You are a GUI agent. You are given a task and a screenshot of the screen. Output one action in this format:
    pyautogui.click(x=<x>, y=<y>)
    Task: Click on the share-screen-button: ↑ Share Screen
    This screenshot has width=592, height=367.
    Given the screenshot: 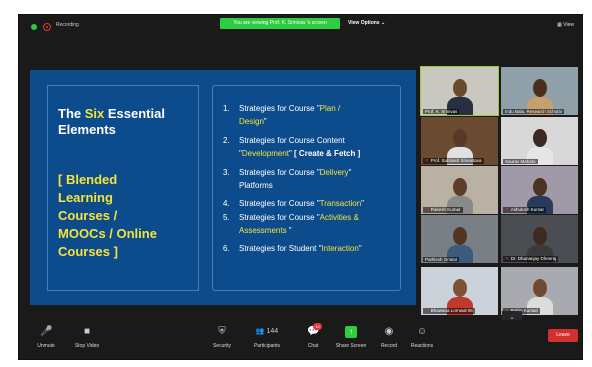 What is the action you would take?
    pyautogui.click(x=351, y=337)
    